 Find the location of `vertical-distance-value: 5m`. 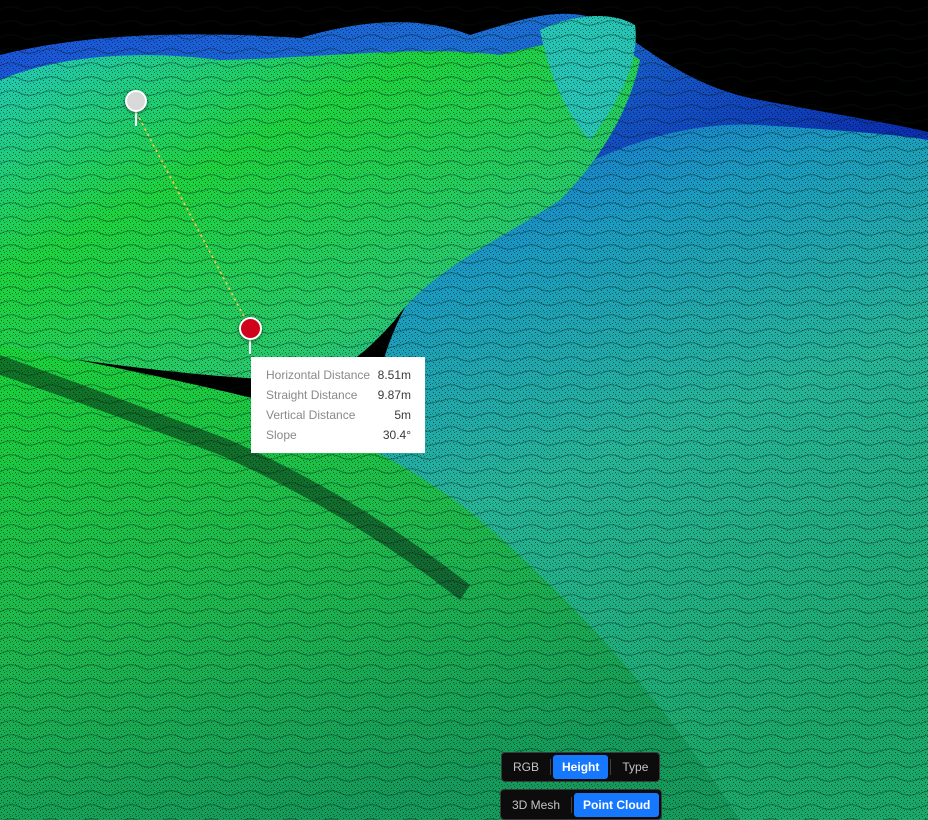

vertical-distance-value: 5m is located at coordinates (402, 415).